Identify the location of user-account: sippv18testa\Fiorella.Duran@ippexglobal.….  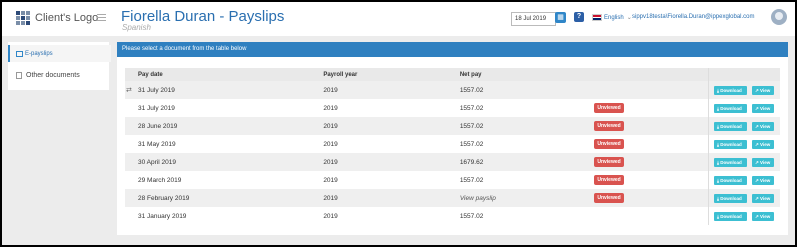
(693, 17).